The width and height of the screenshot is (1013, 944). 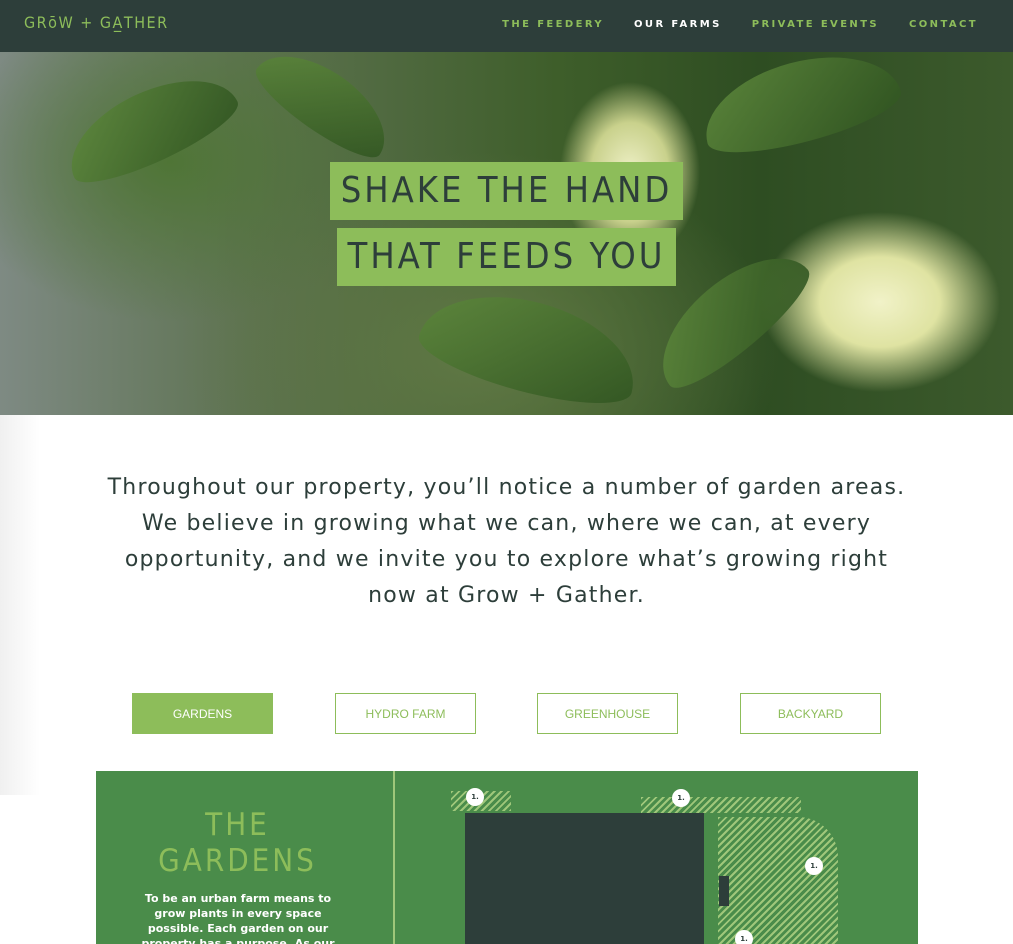 What do you see at coordinates (96, 22) in the screenshot?
I see `brand-logo: GRōW + GA̲THER` at bounding box center [96, 22].